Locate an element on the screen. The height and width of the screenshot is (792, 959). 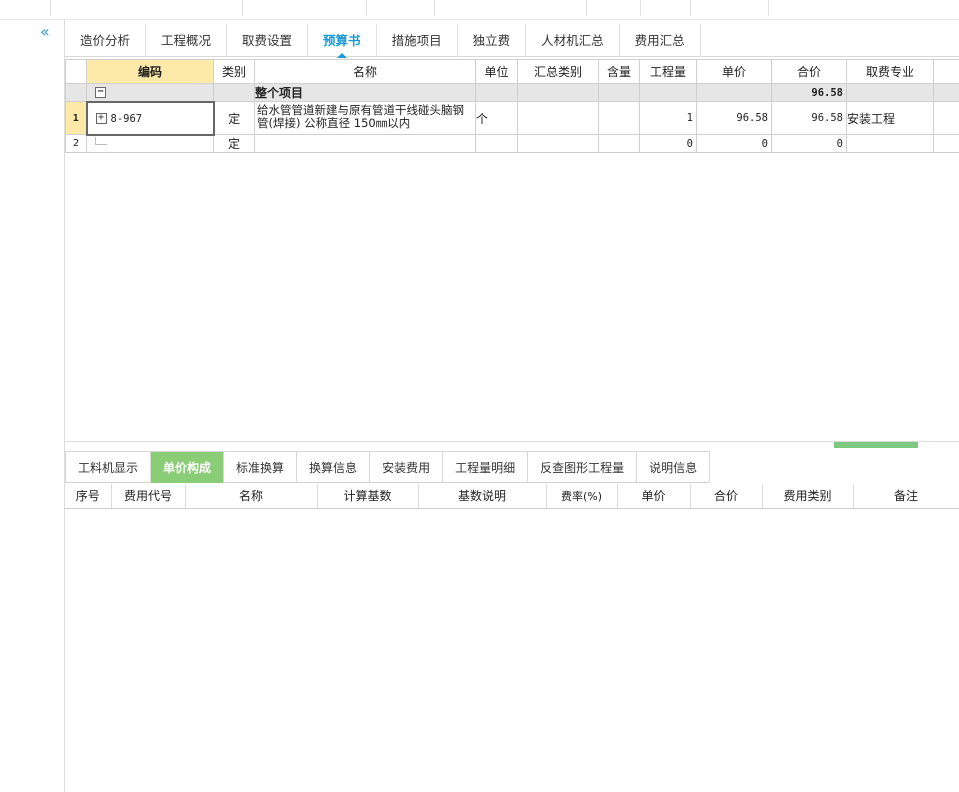
tab-measures: 措施项目 is located at coordinates (417, 40).